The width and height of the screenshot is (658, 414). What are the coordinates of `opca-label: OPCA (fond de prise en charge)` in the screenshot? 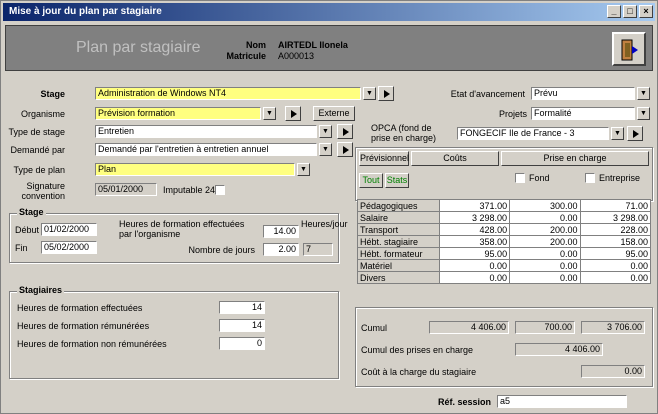 It's located at (404, 133).